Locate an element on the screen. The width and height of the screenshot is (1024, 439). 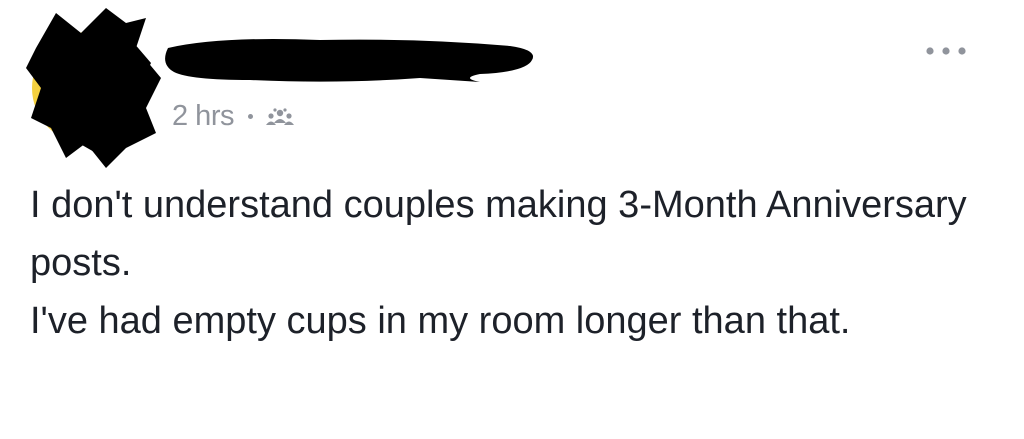
separator-dot is located at coordinates (250, 116).